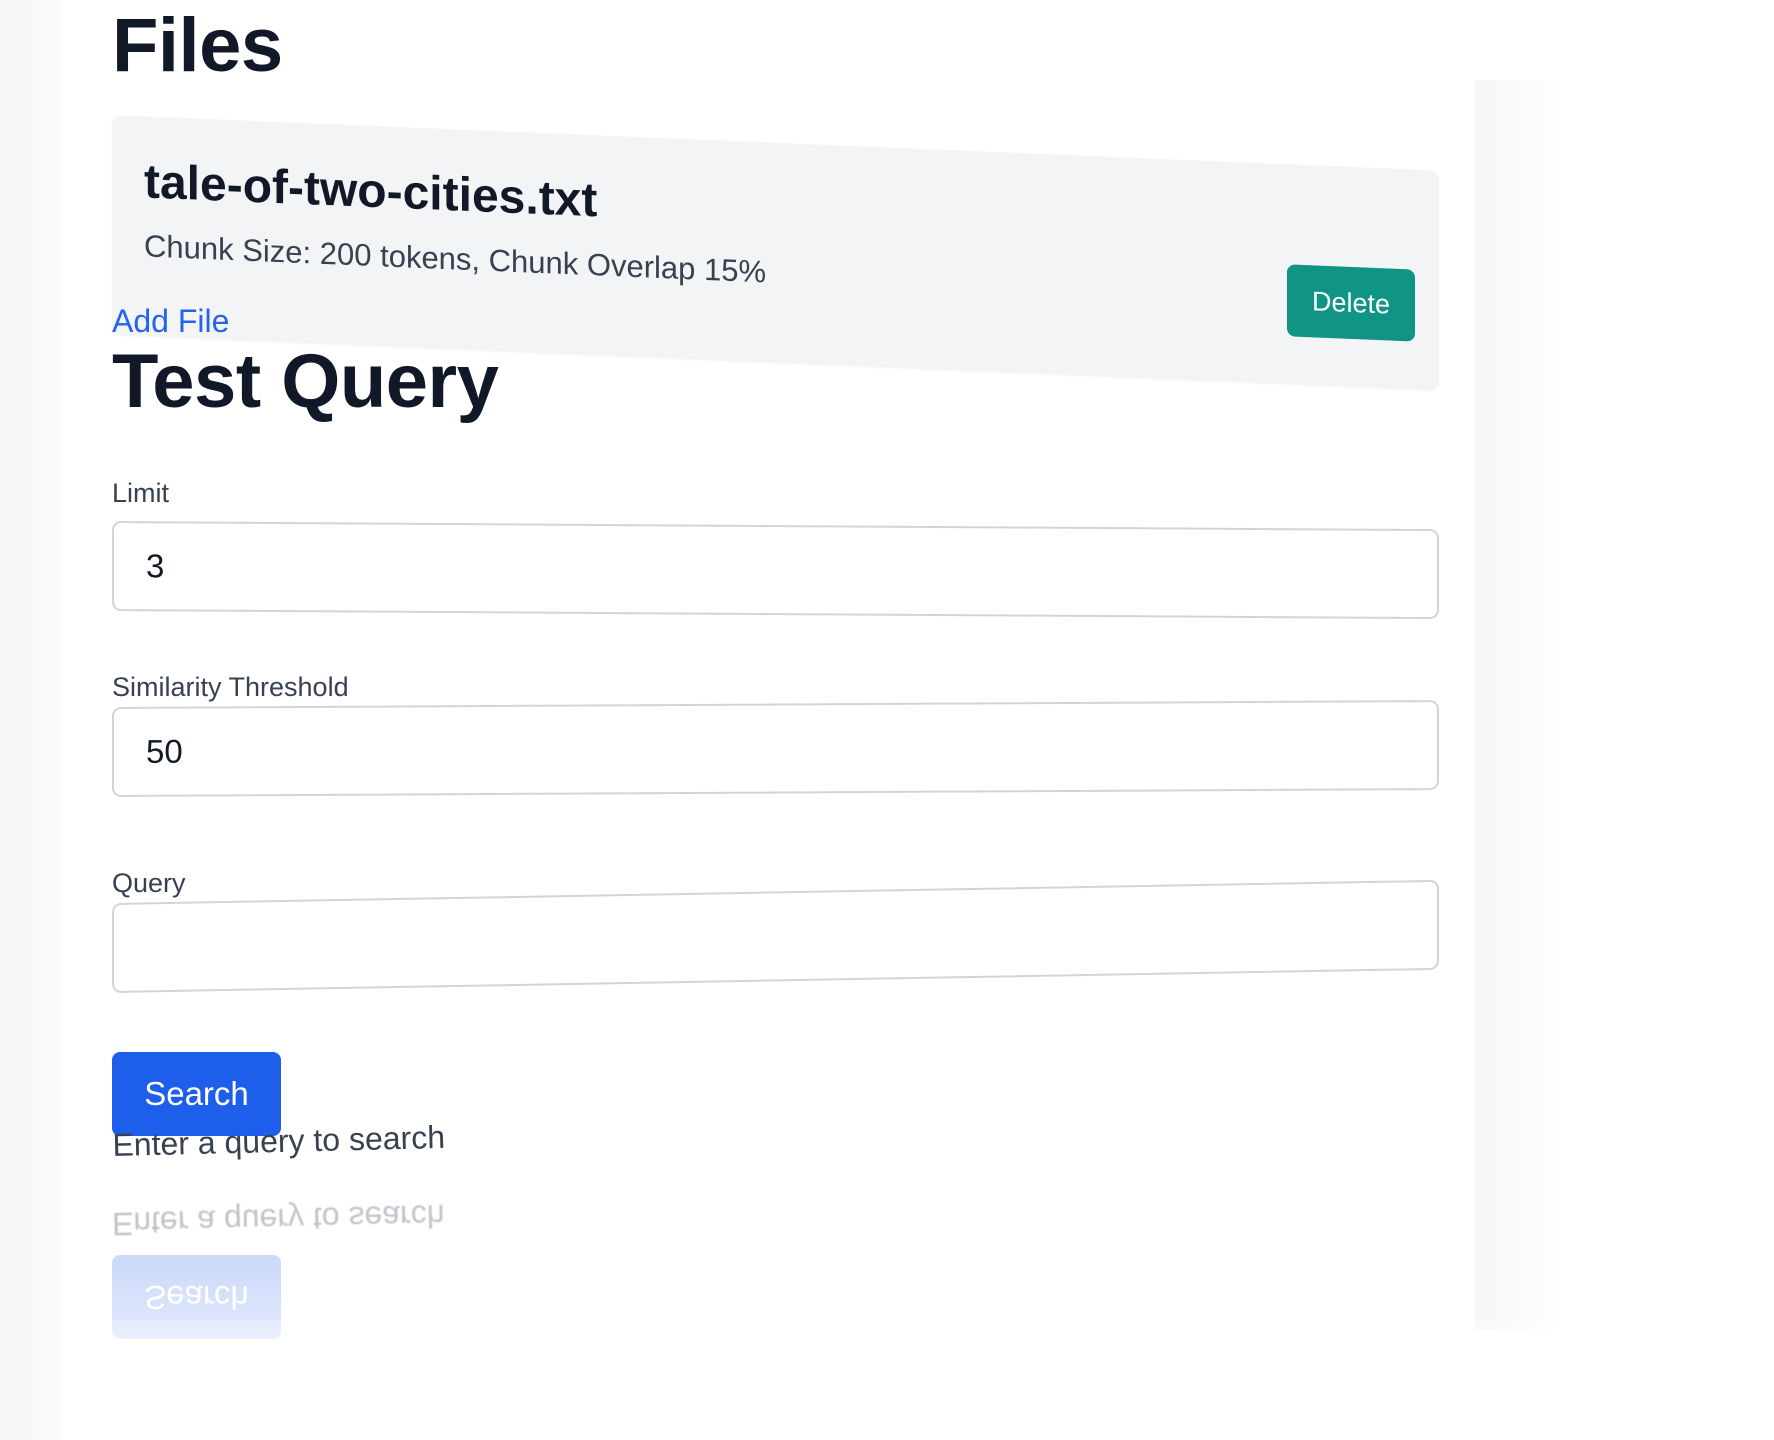  What do you see at coordinates (1351, 303) in the screenshot?
I see `delete-button: Delete` at bounding box center [1351, 303].